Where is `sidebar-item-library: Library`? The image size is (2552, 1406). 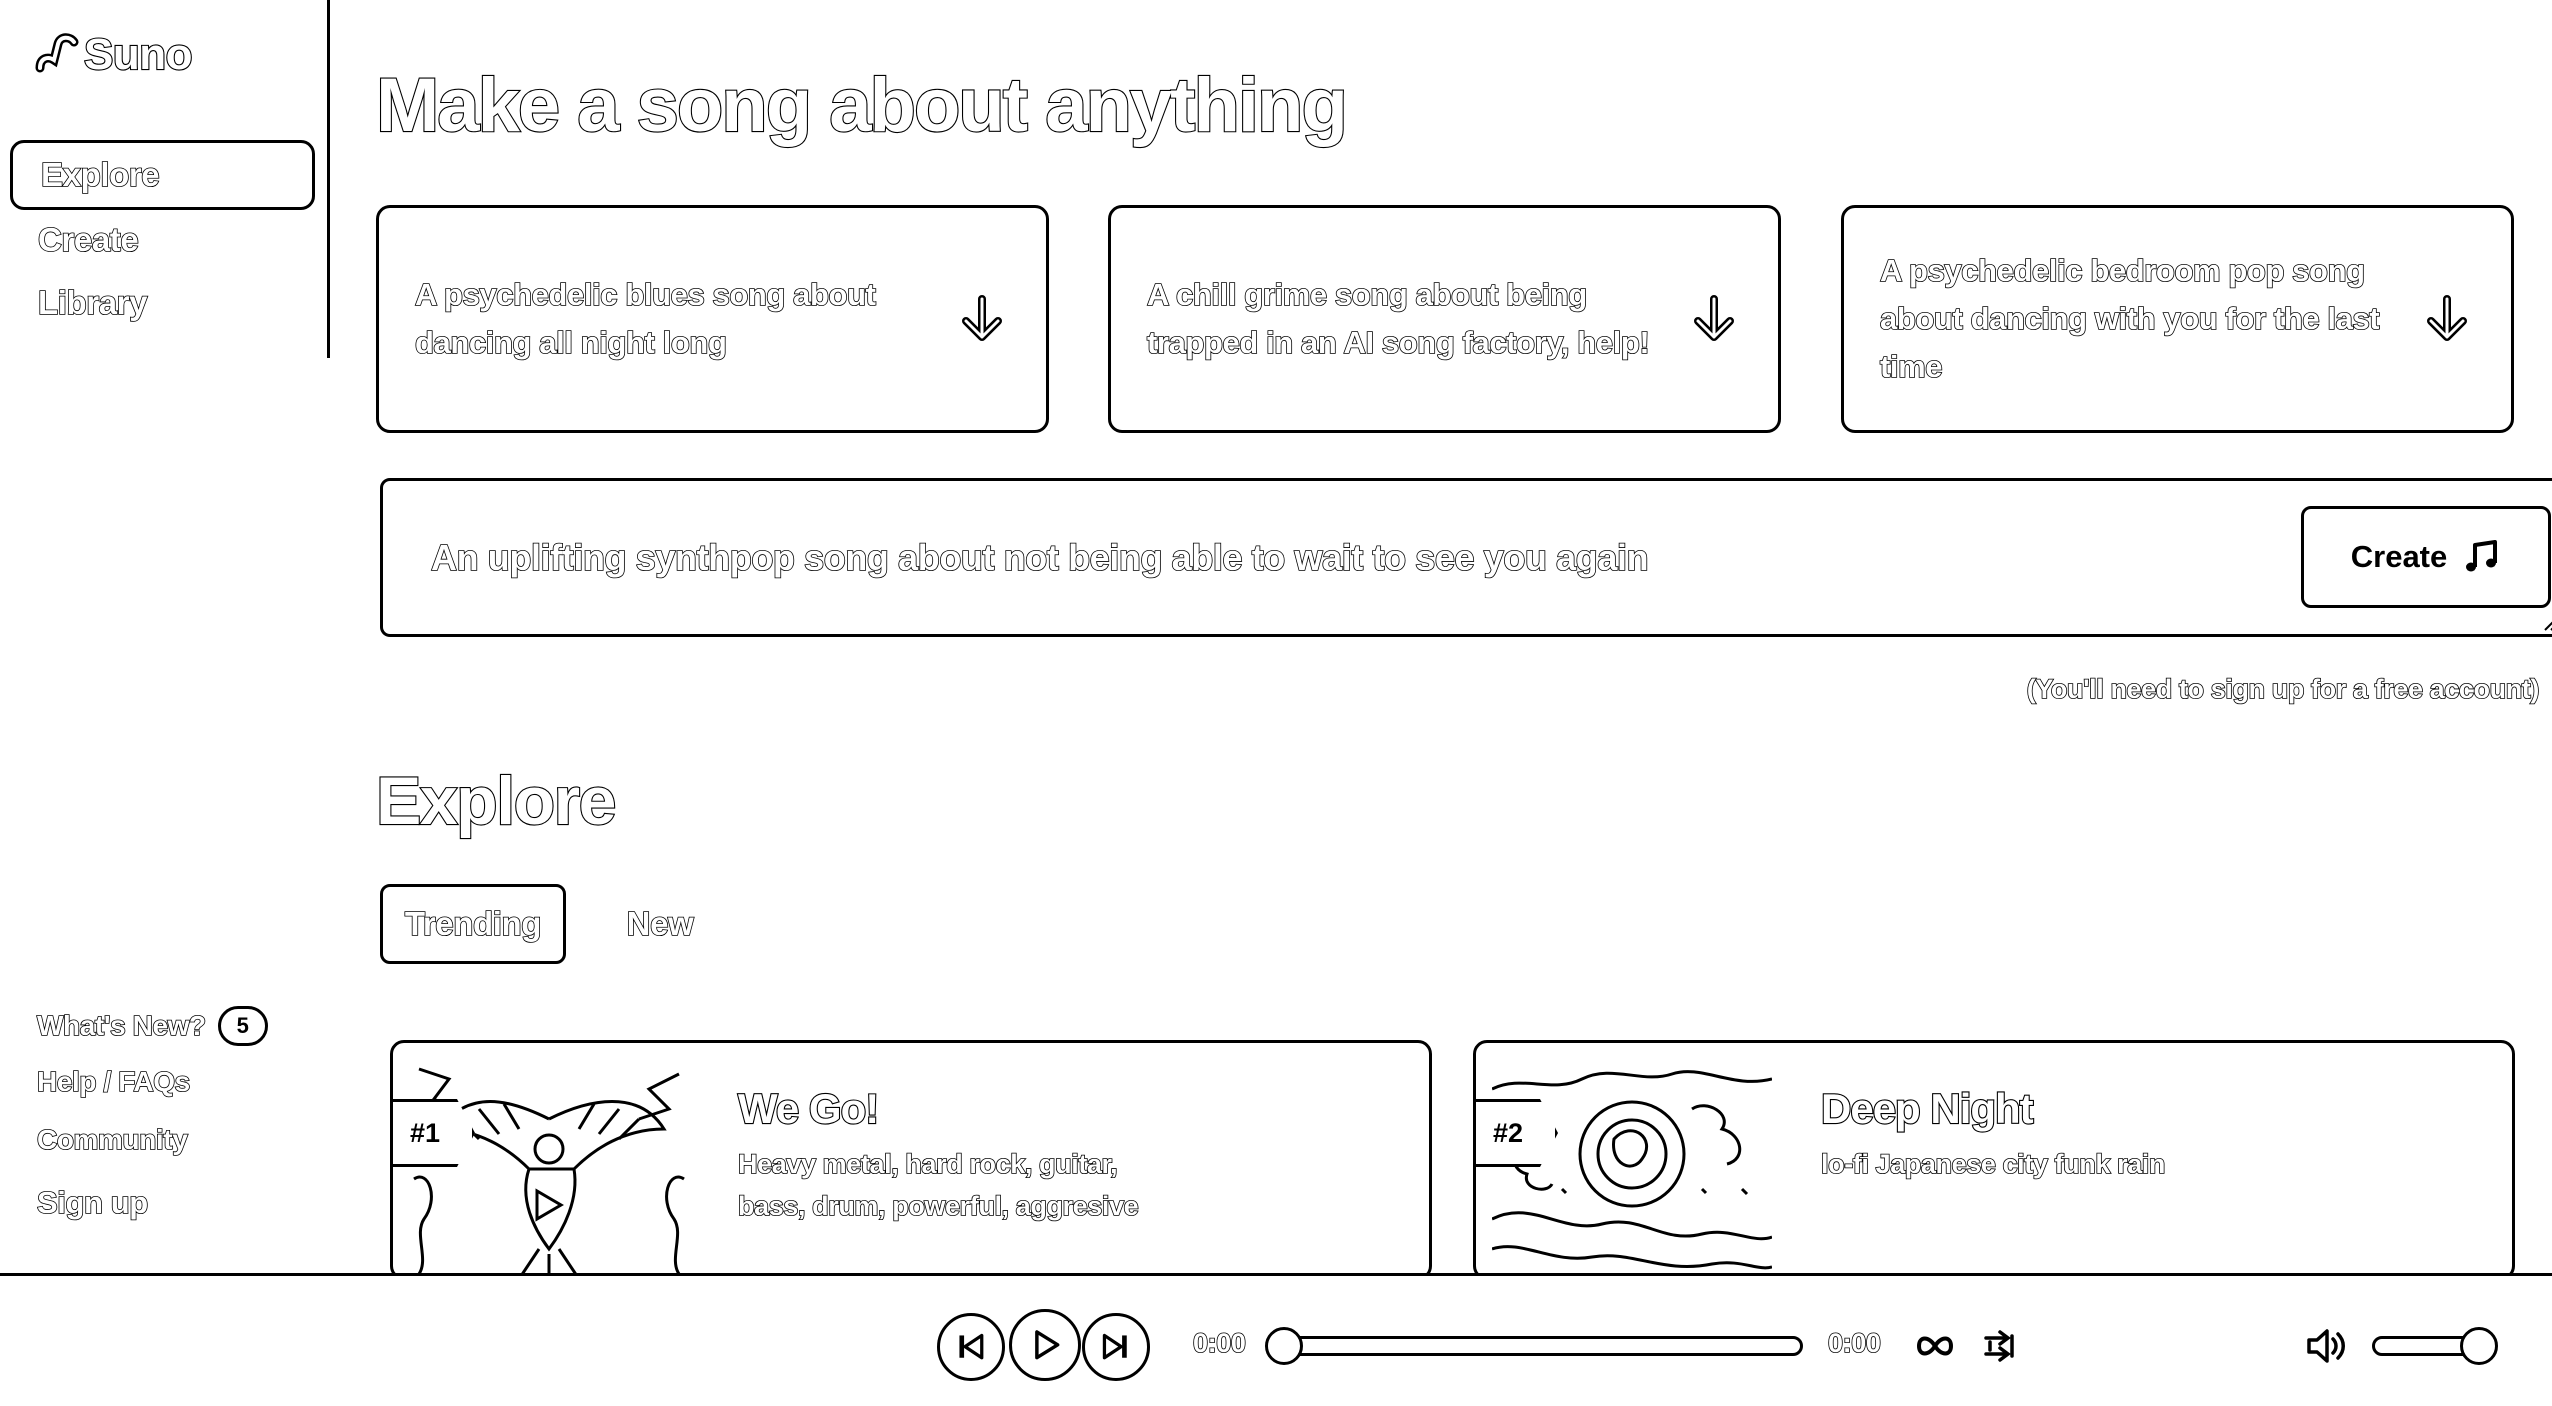
sidebar-item-library: Library is located at coordinates (162, 303).